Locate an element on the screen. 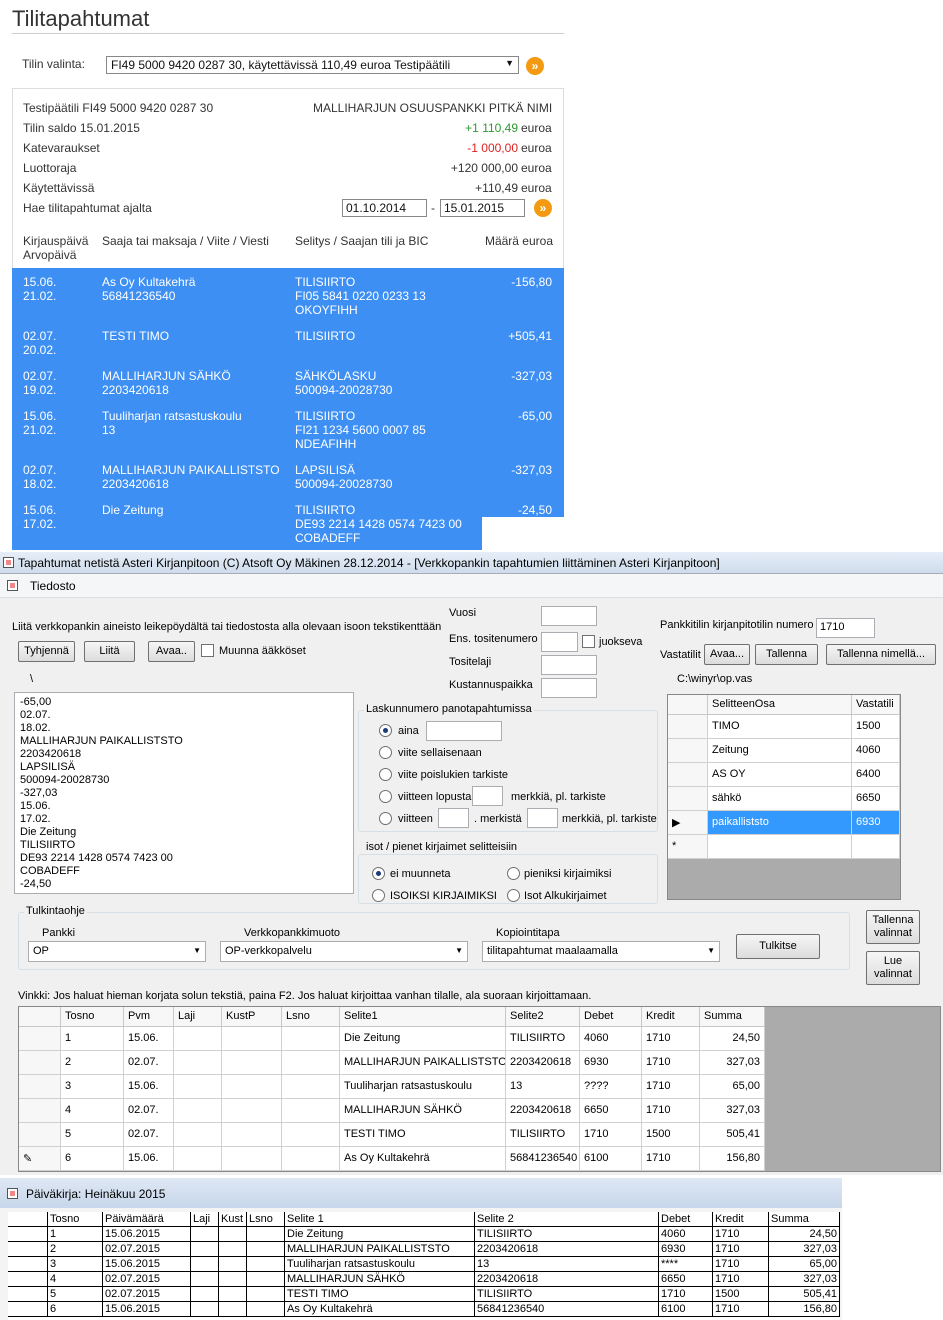 The image size is (943, 1320). journal-cell-date: 02.07.2015 is located at coordinates (147, 1249).